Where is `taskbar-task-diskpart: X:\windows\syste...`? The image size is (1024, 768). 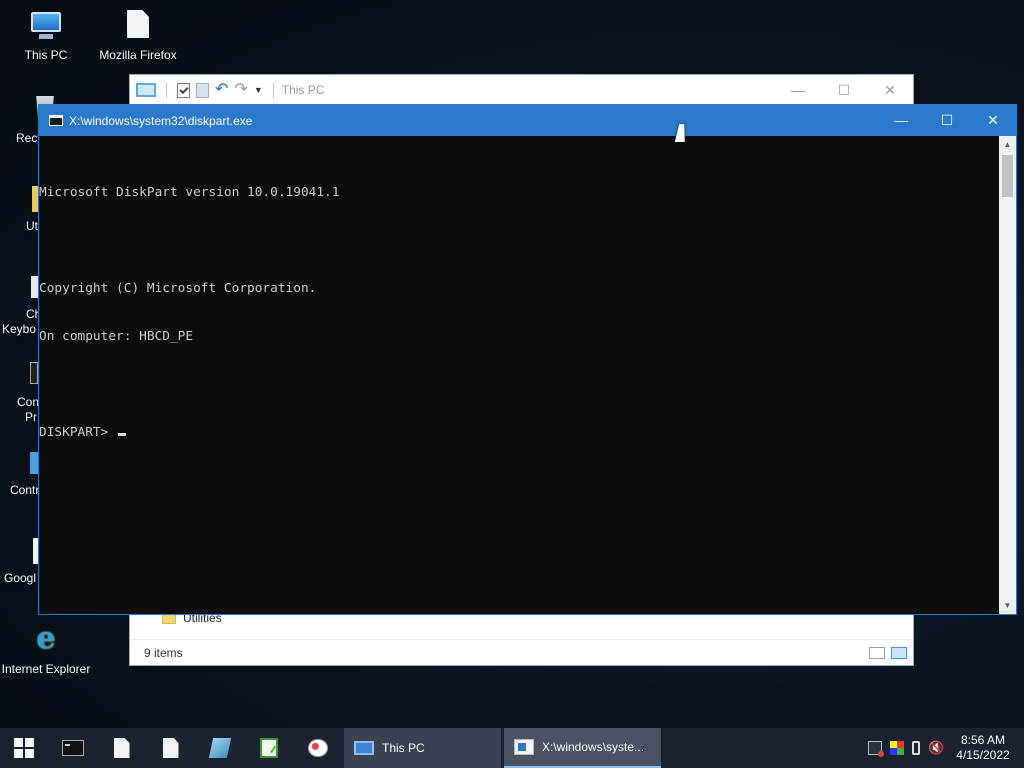 taskbar-task-diskpart: X:\windows\syste... is located at coordinates (582, 748).